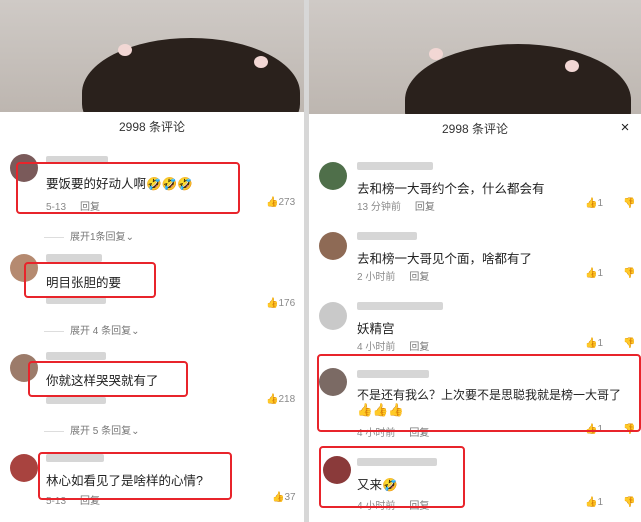  I want to click on comment-meta, so click(76, 401).